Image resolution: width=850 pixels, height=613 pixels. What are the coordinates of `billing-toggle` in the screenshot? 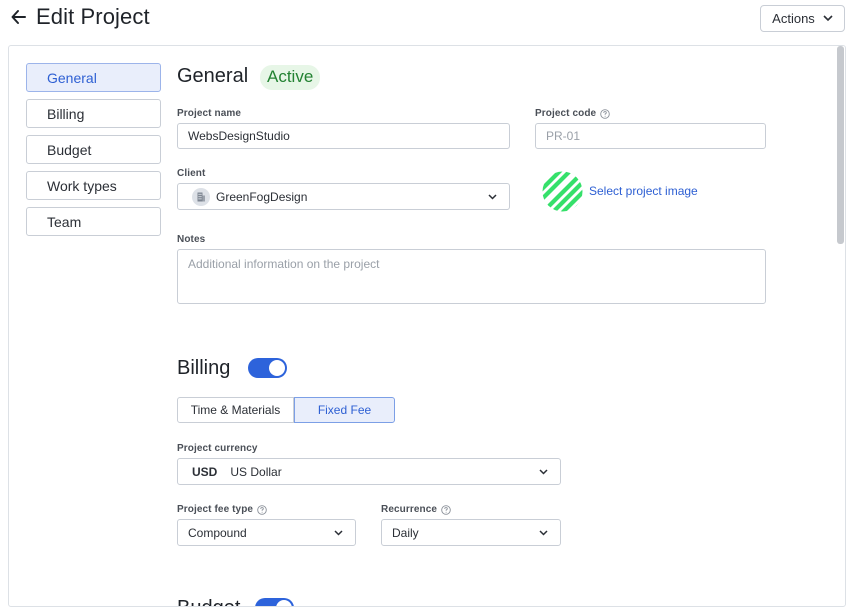 It's located at (267, 368).